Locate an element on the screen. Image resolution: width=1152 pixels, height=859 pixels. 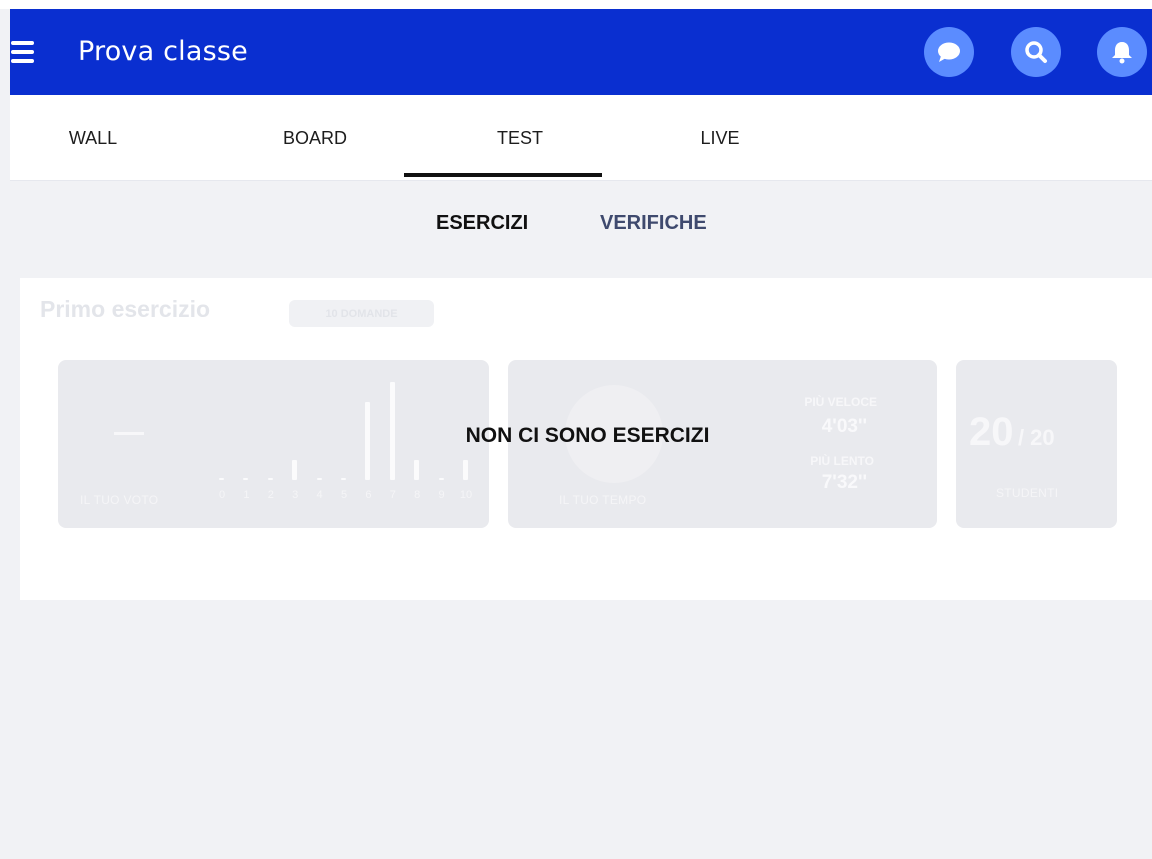
search-button is located at coordinates (1036, 52).